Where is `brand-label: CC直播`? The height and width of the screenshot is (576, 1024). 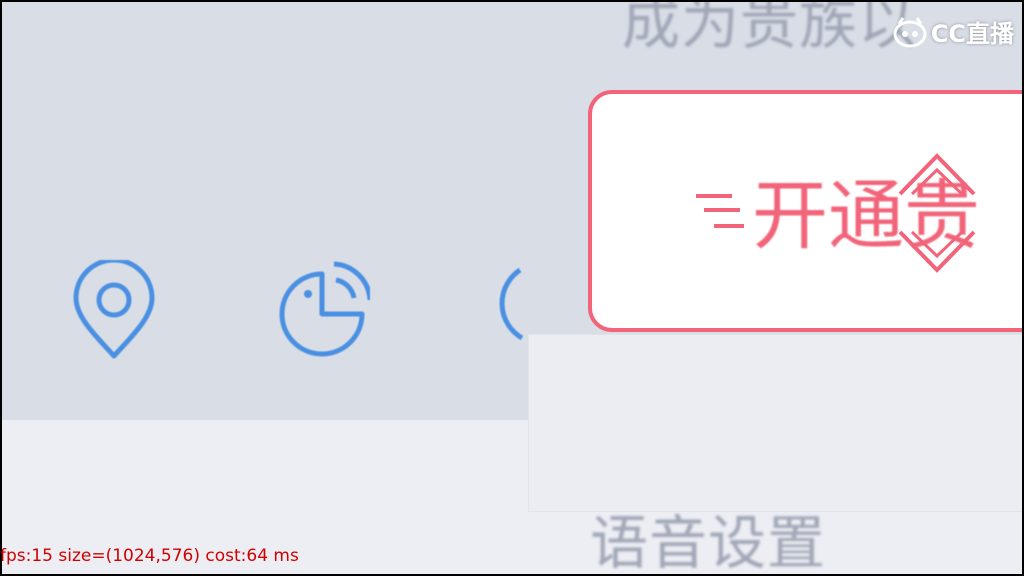
brand-label: CC直播 is located at coordinates (972, 34).